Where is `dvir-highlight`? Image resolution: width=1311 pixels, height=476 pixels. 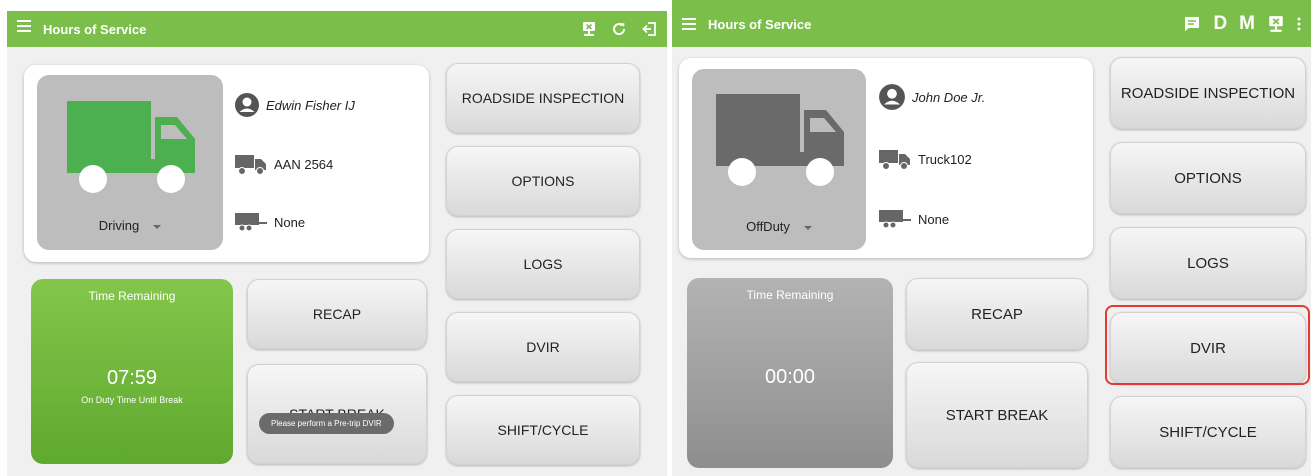 dvir-highlight is located at coordinates (1207, 345).